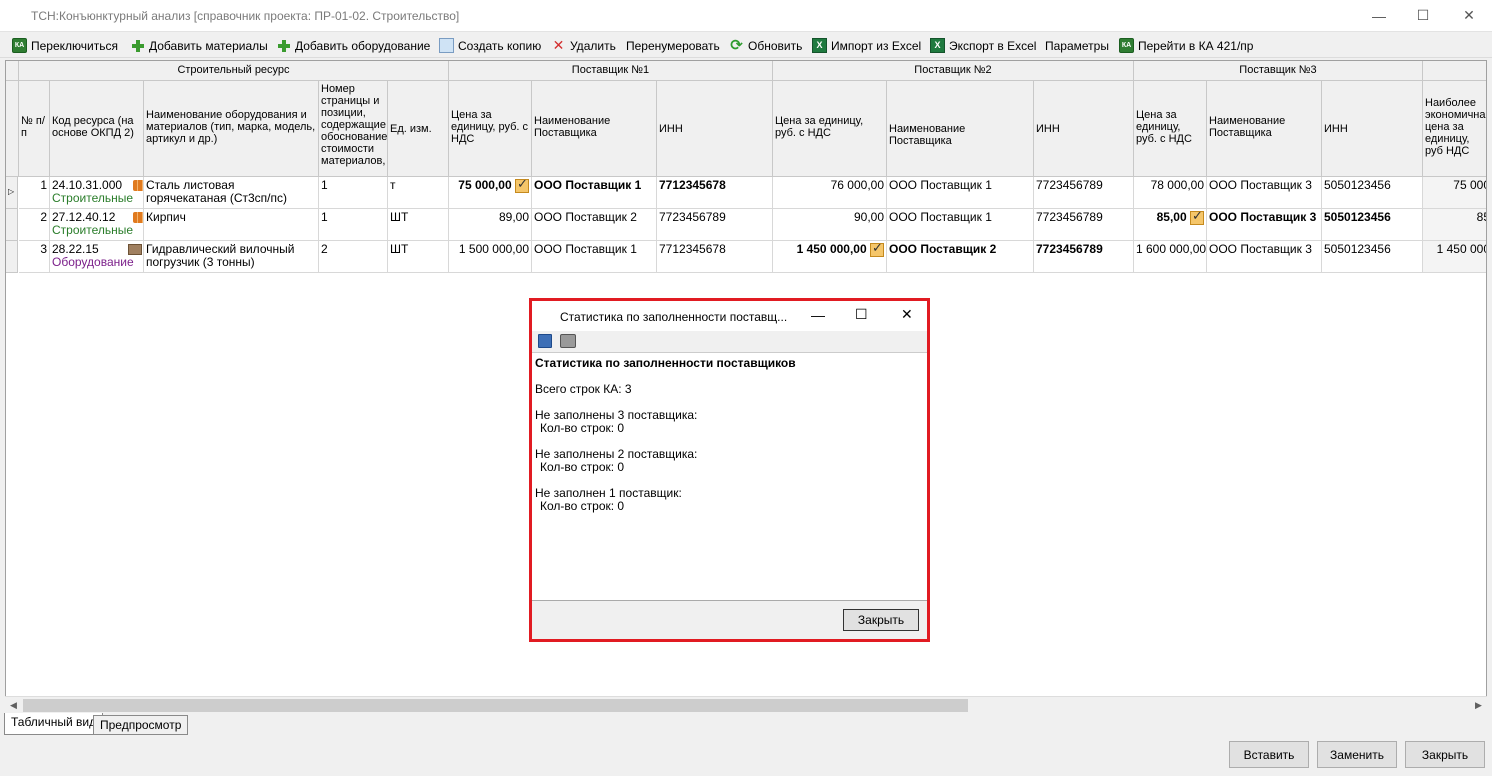  What do you see at coordinates (34, 225) in the screenshot?
I see `cell-num: 2` at bounding box center [34, 225].